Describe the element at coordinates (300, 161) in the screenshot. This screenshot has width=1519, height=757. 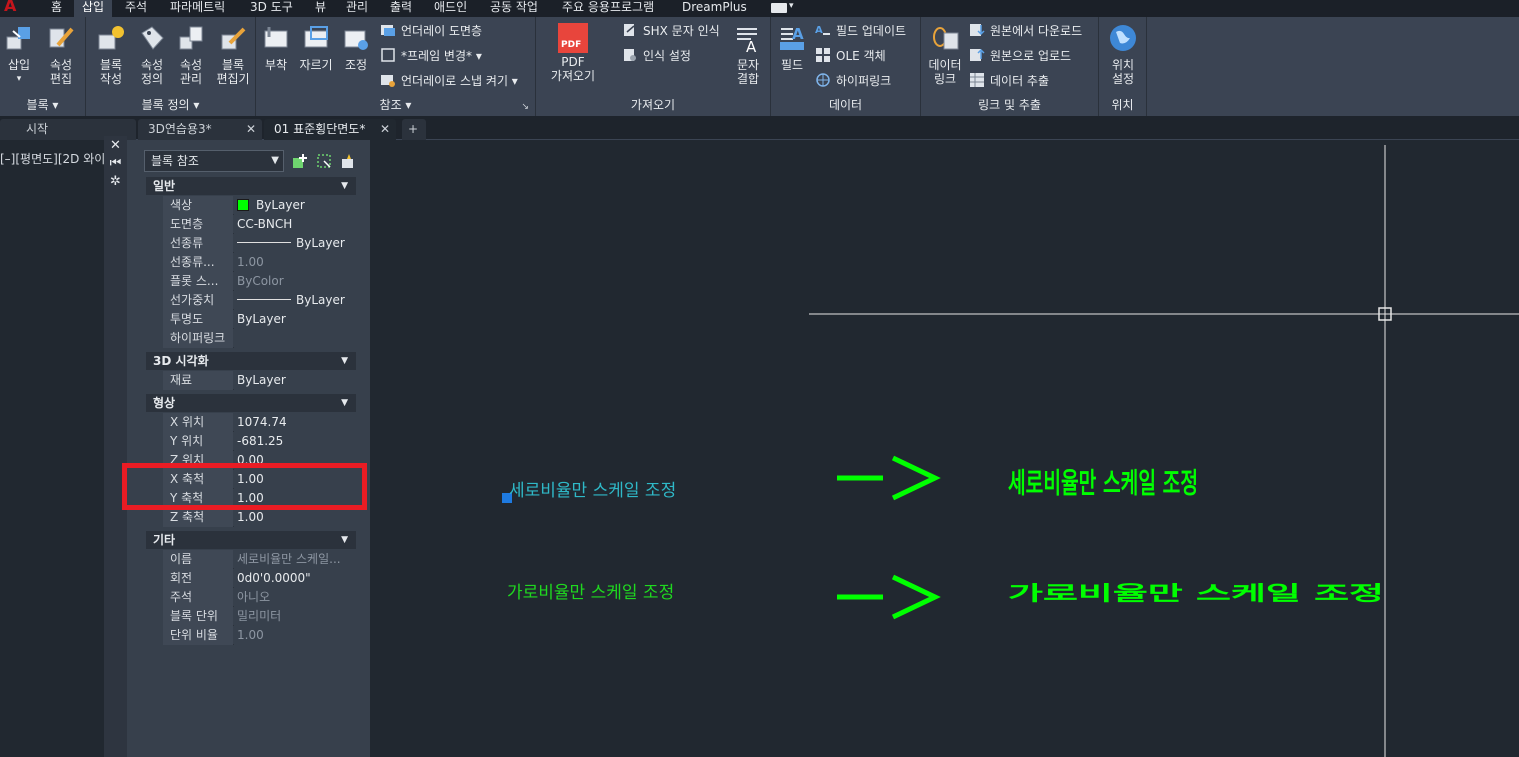
I see `toggle-pickadd-icon` at that location.